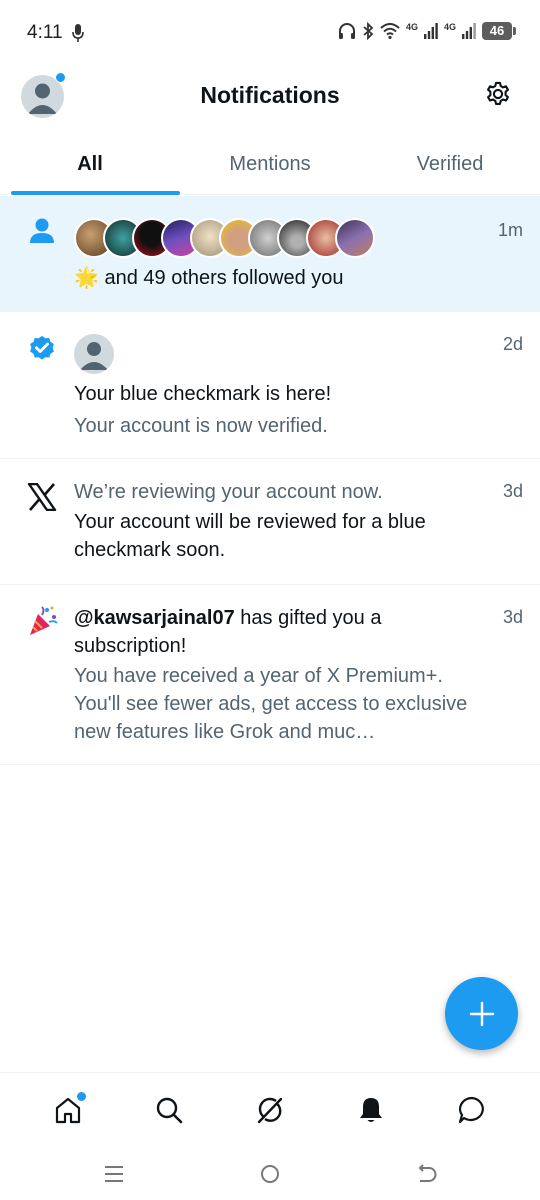 Image resolution: width=540 pixels, height=1200 pixels. I want to click on nav-grok, so click(270, 1110).